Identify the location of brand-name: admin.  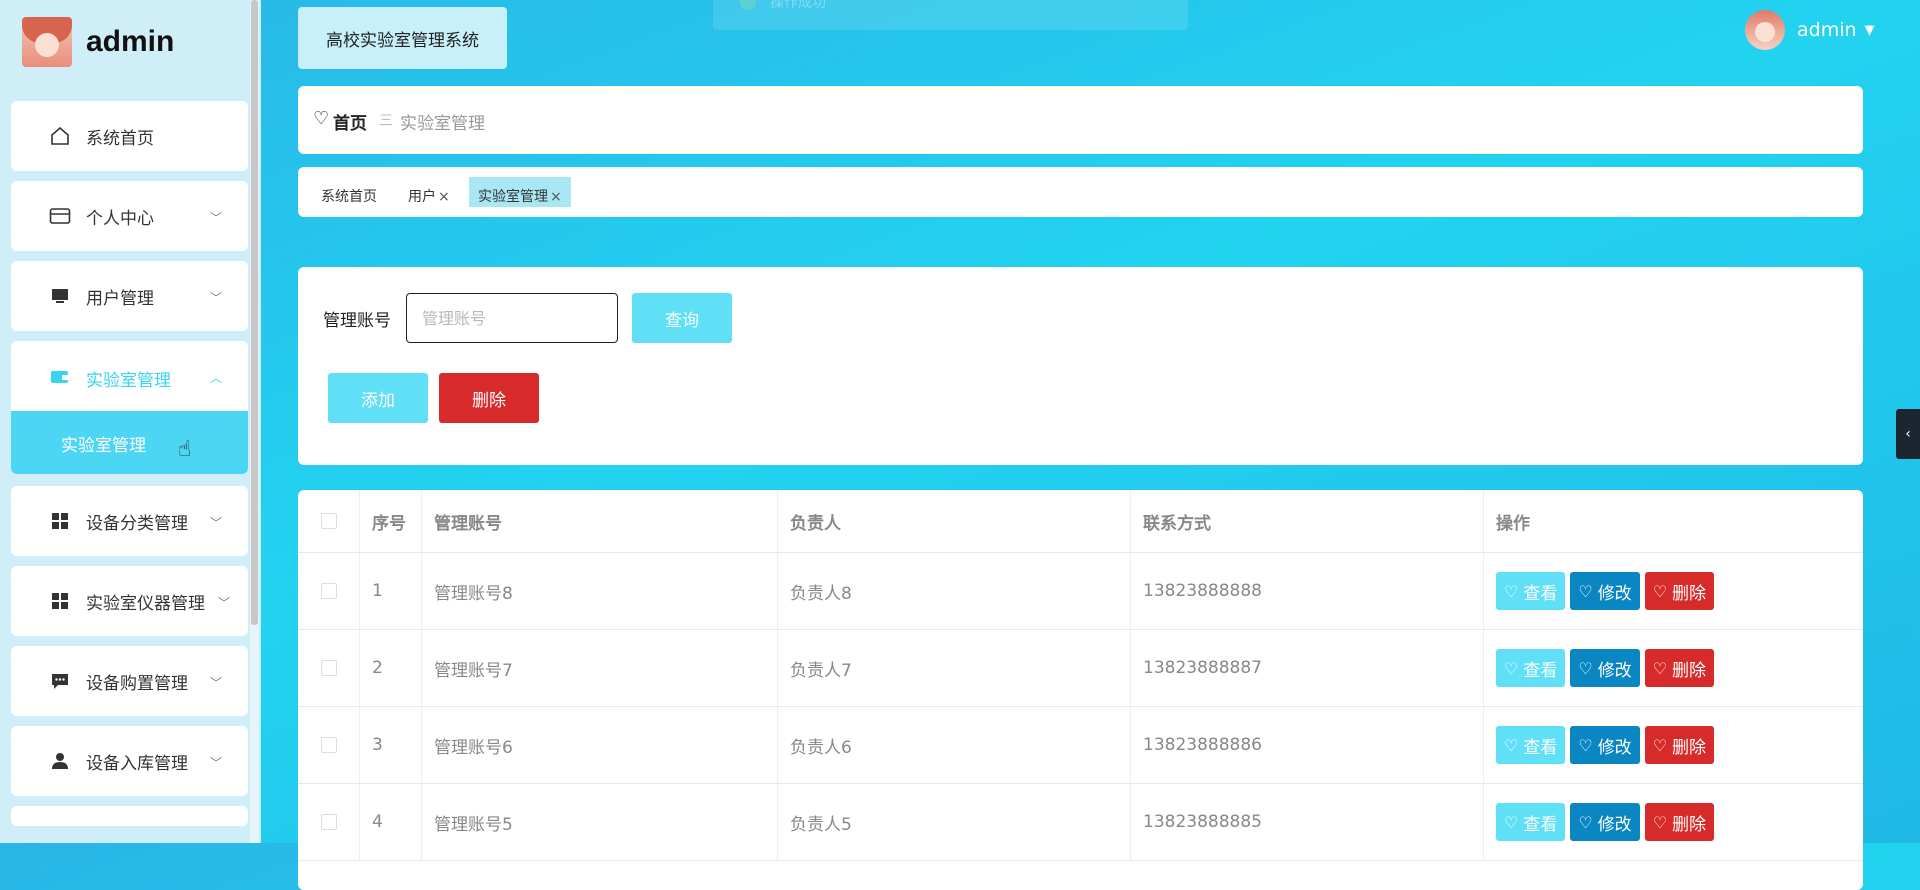
(130, 41).